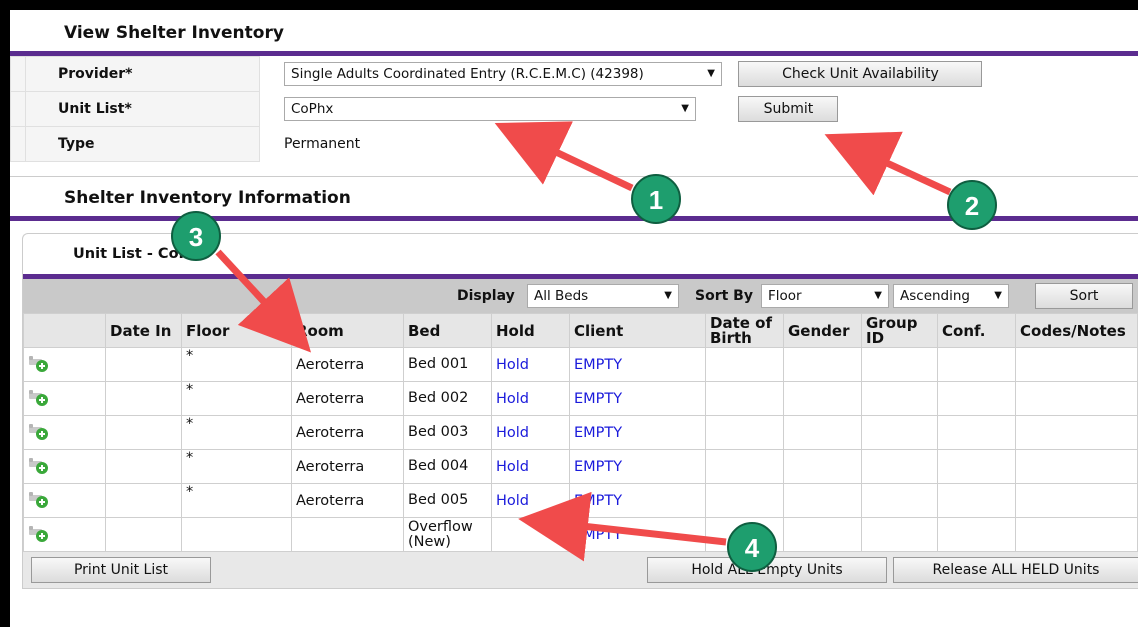 This screenshot has width=1138, height=627. What do you see at coordinates (699, 109) in the screenshot?
I see `unit-list-value-cell: CoPhx ▼ Submit` at bounding box center [699, 109].